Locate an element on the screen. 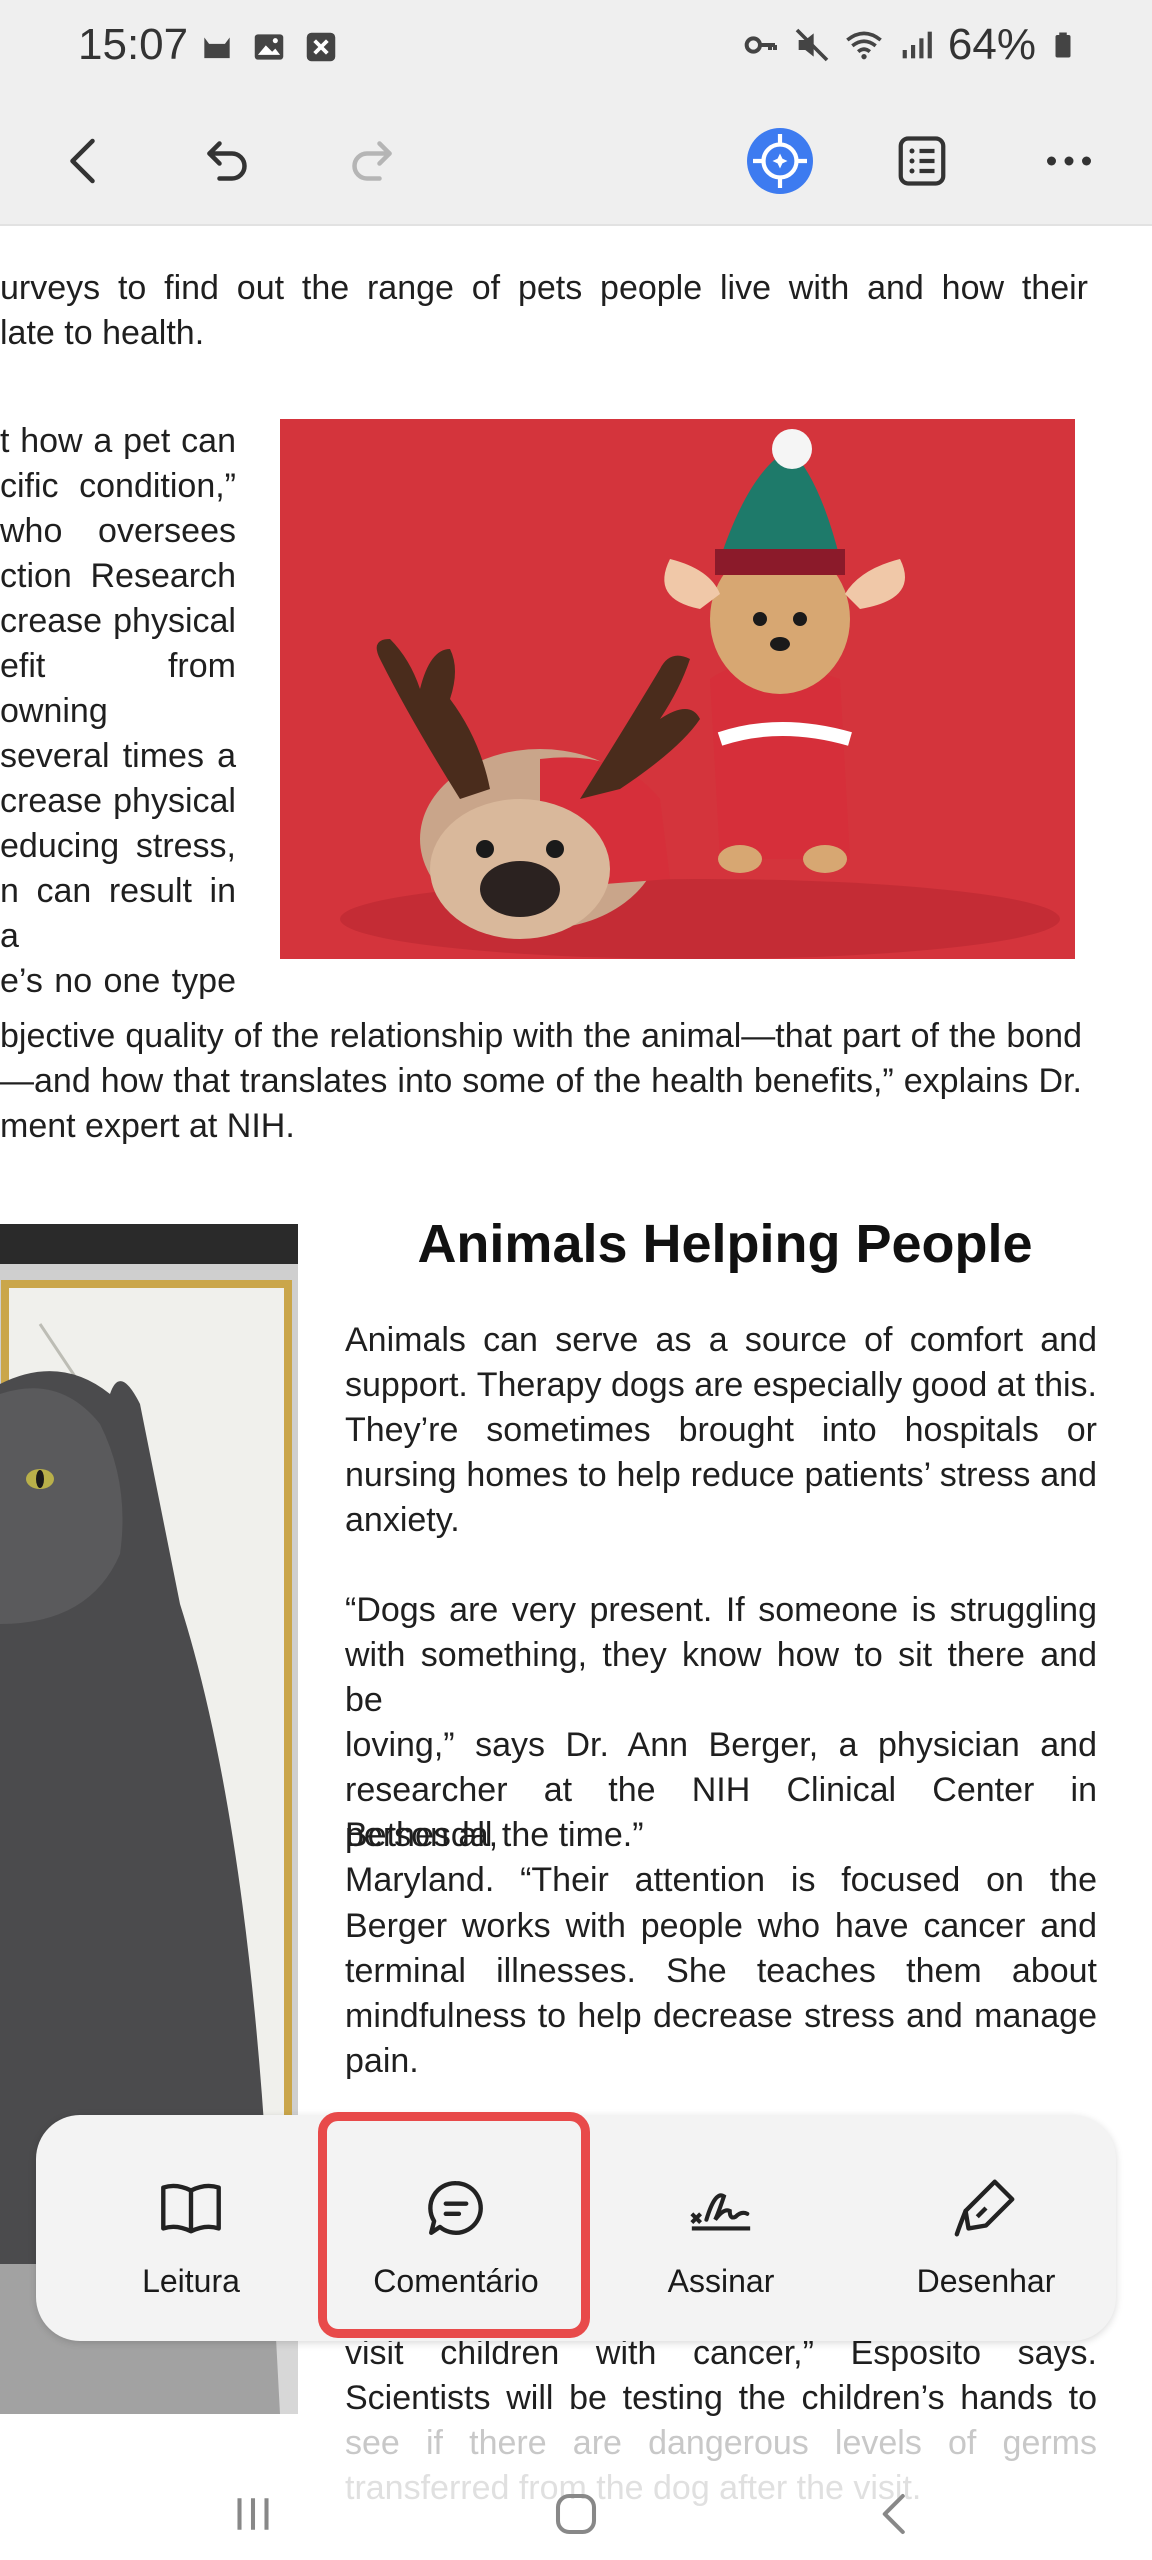 The width and height of the screenshot is (1152, 2560). doc-paragraph-1-end: late to health. is located at coordinates (102, 333).